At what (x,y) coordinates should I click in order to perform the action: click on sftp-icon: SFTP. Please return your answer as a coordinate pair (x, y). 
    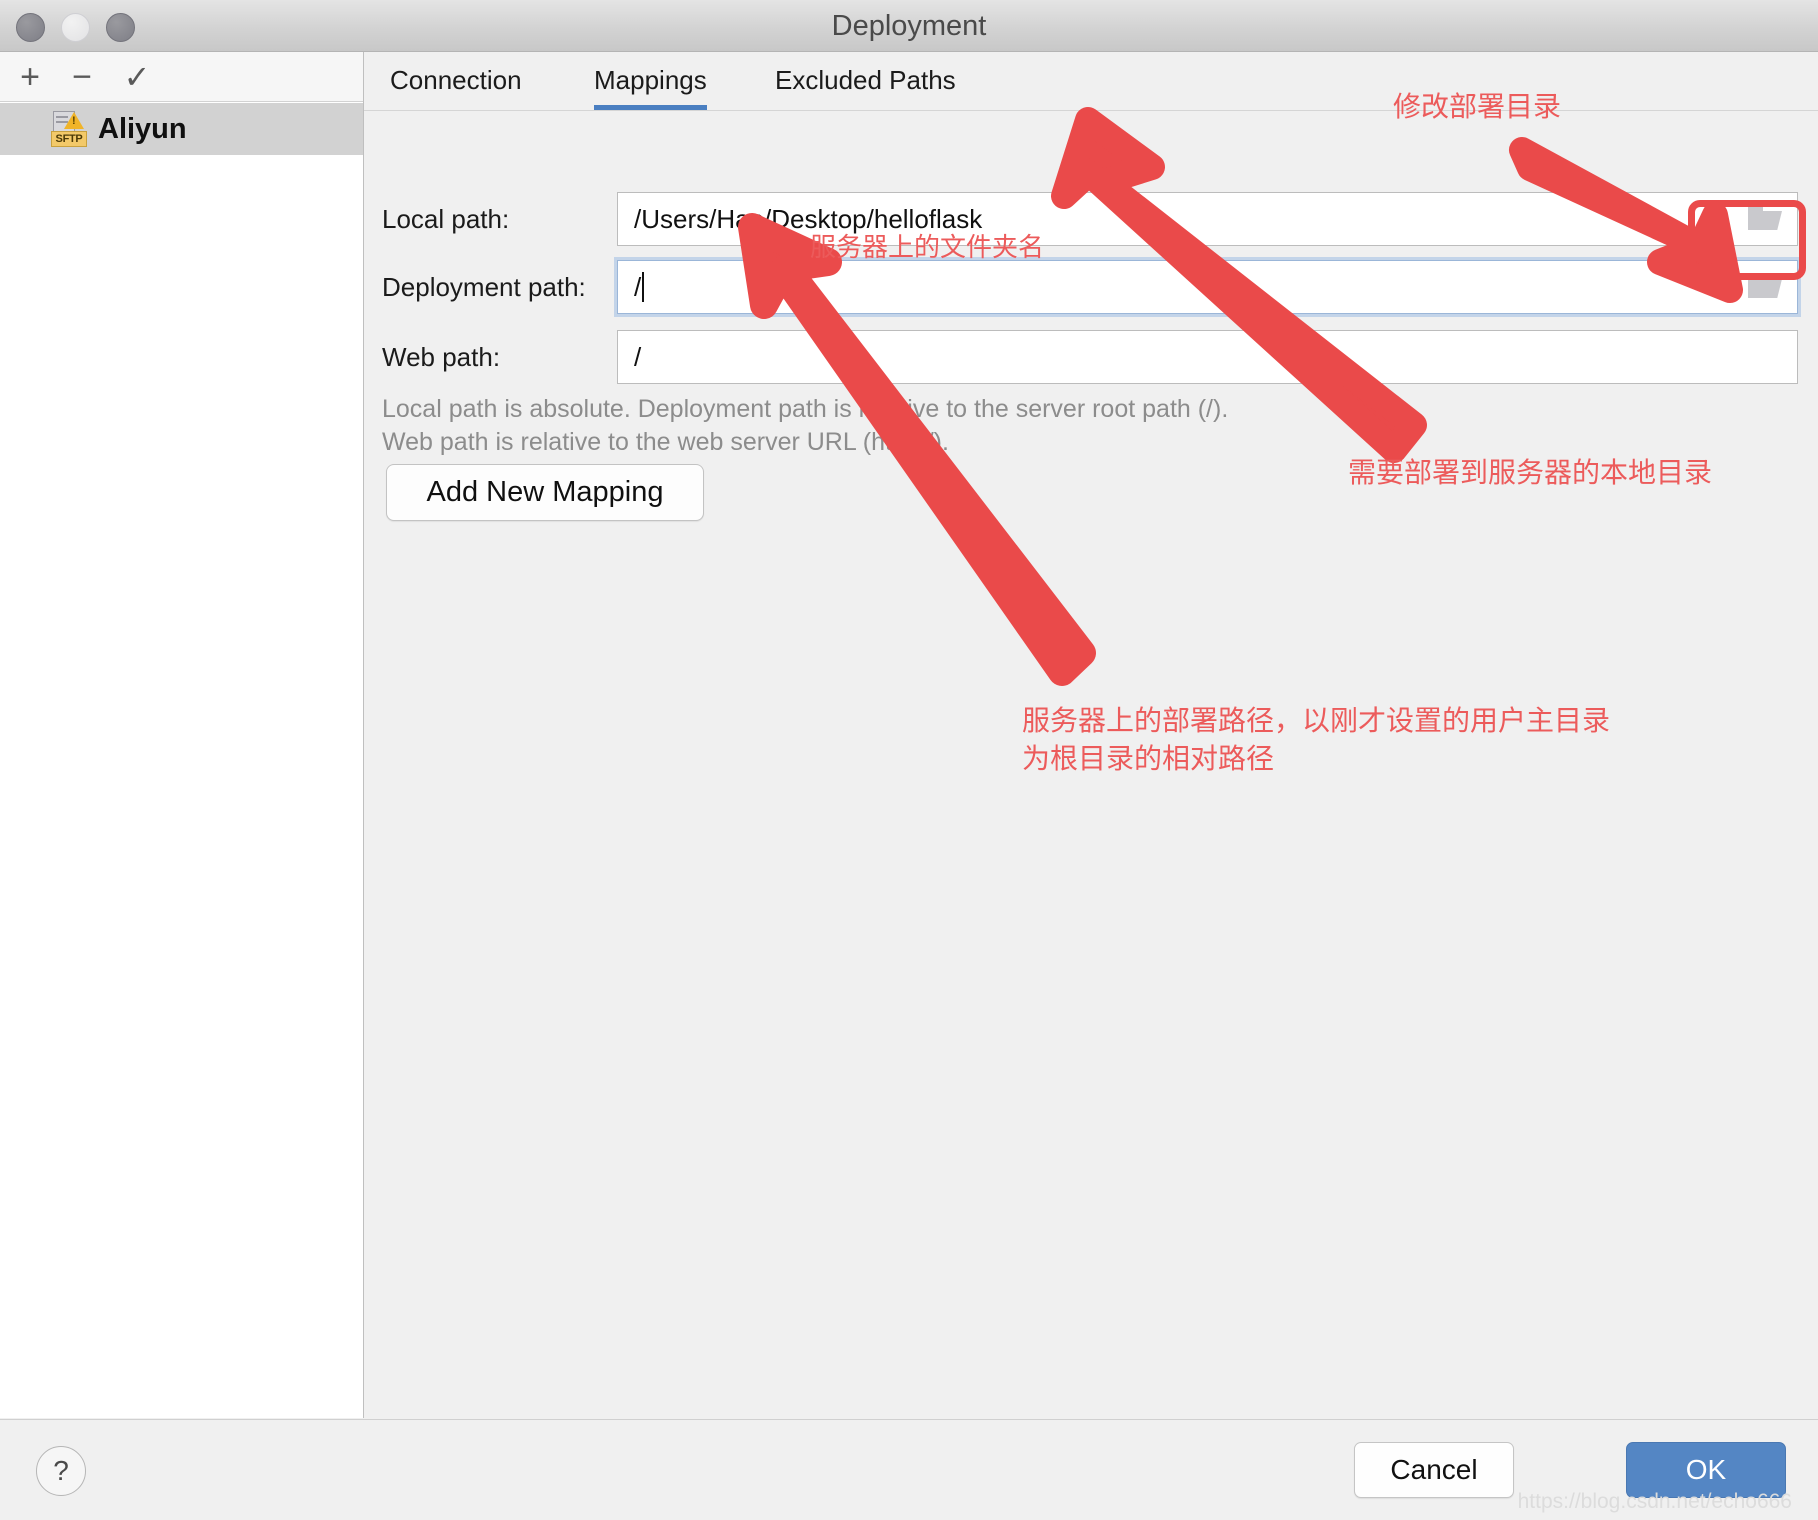
    Looking at the image, I should click on (69, 129).